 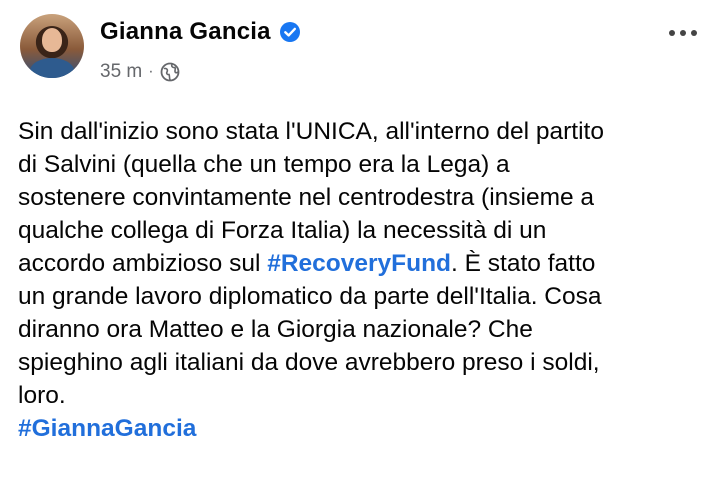 I want to click on author-name: Gianna Gancia, so click(x=185, y=32).